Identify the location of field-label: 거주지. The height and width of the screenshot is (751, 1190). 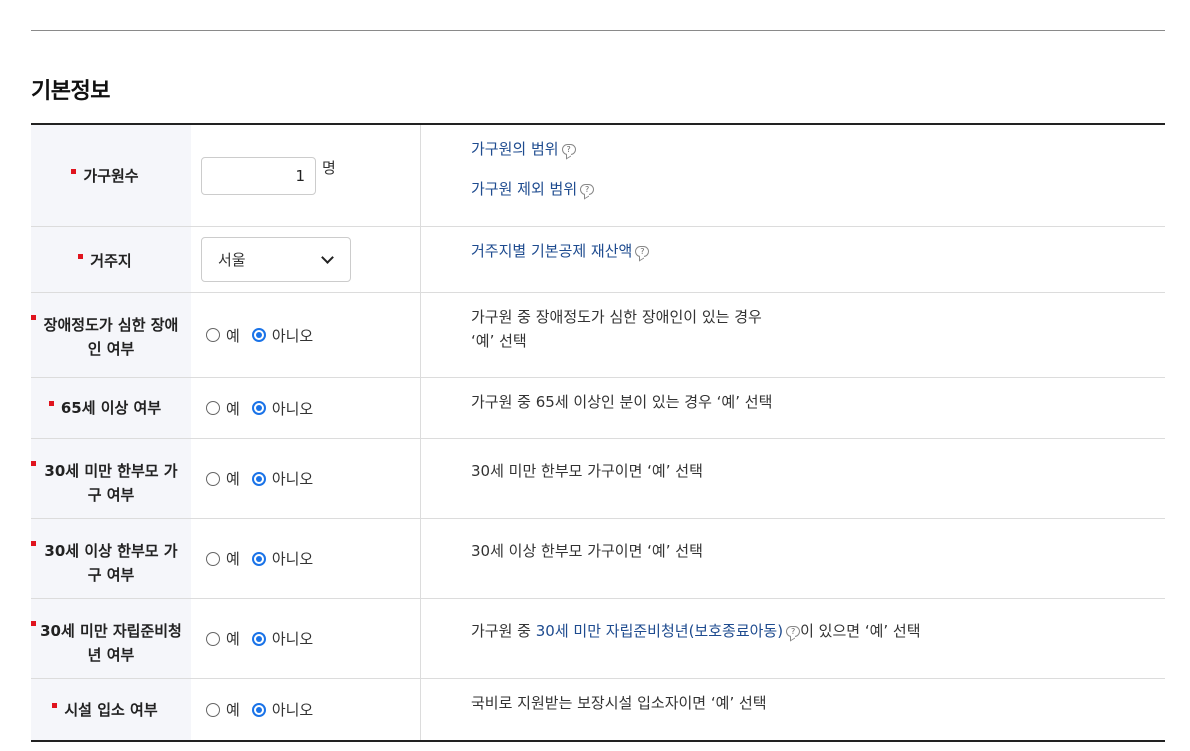
(111, 261).